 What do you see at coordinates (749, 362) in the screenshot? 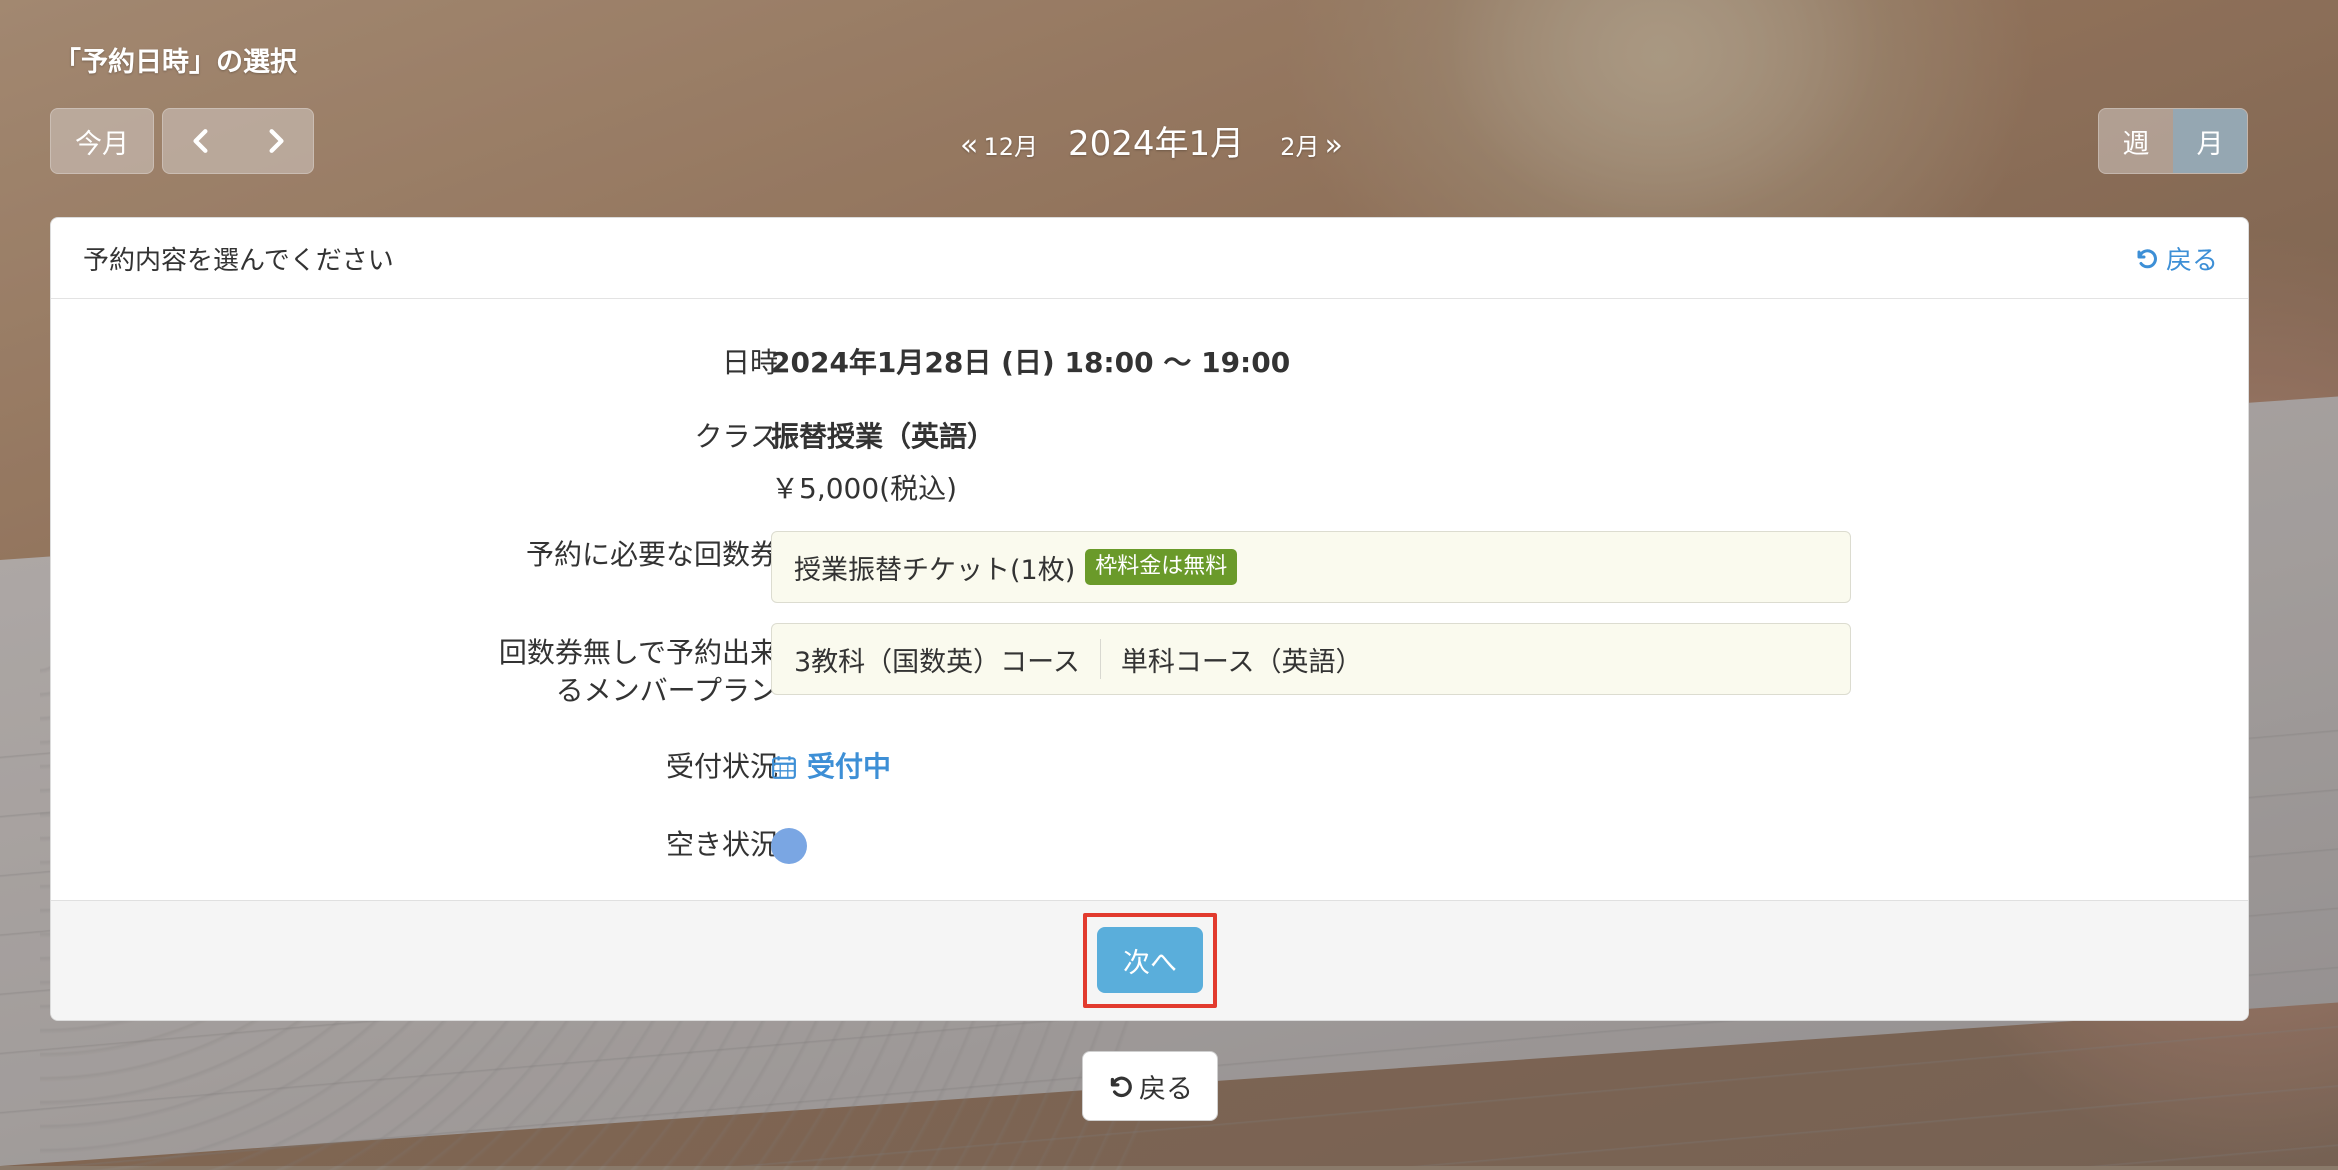
I see `datetime-label: 日時` at bounding box center [749, 362].